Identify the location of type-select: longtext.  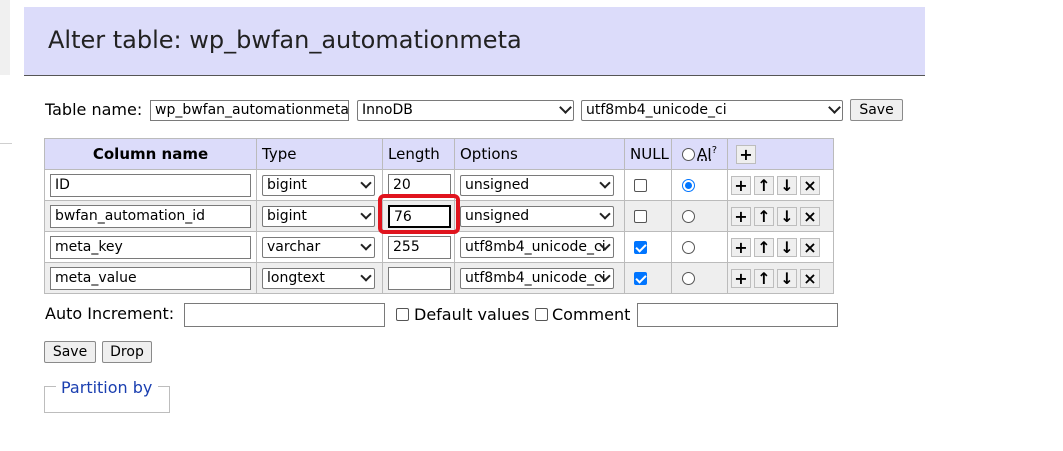
(318, 278).